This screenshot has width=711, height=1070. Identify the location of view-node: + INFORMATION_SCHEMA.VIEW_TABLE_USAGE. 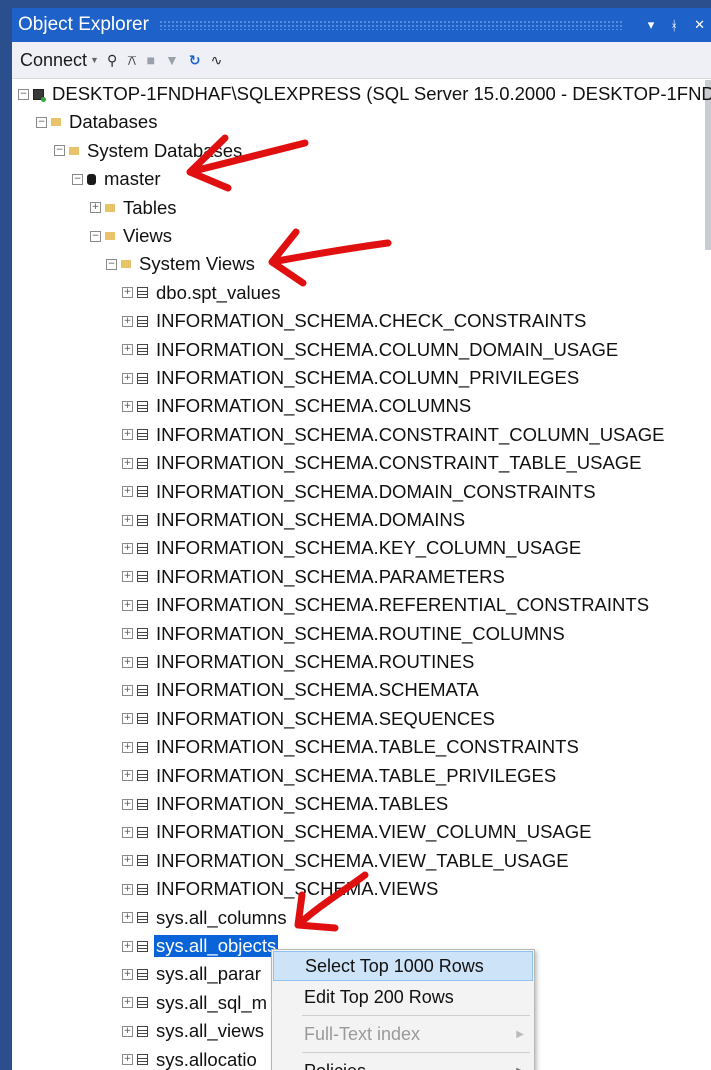
(346, 861).